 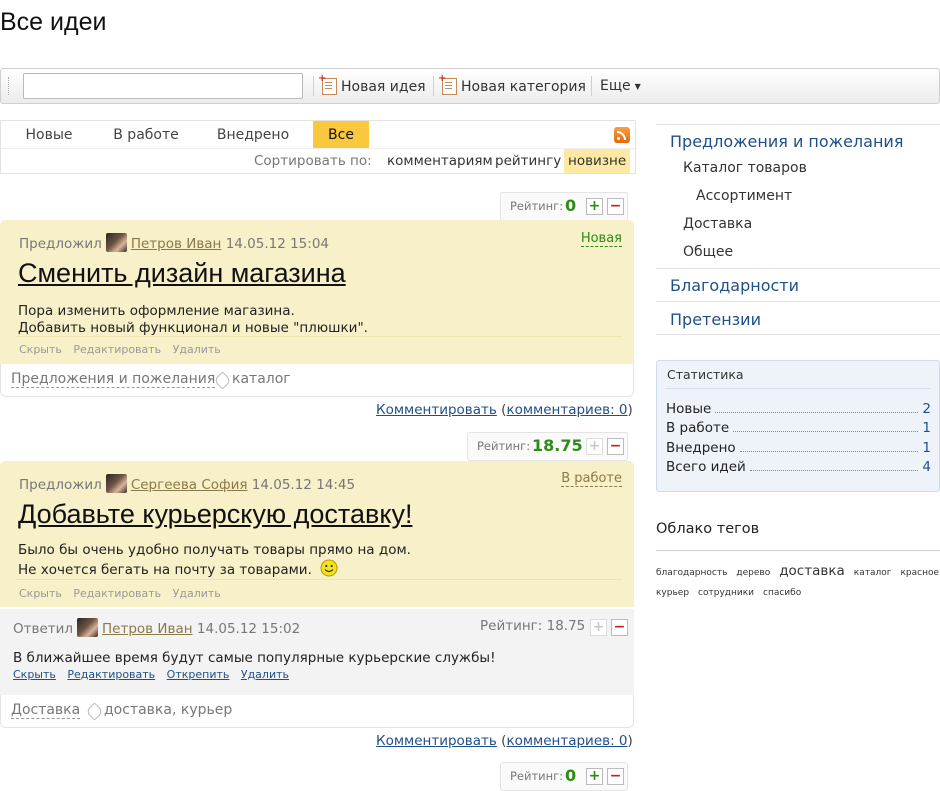 What do you see at coordinates (708, 529) in the screenshot?
I see `tag-cloud-title: Облако тегов` at bounding box center [708, 529].